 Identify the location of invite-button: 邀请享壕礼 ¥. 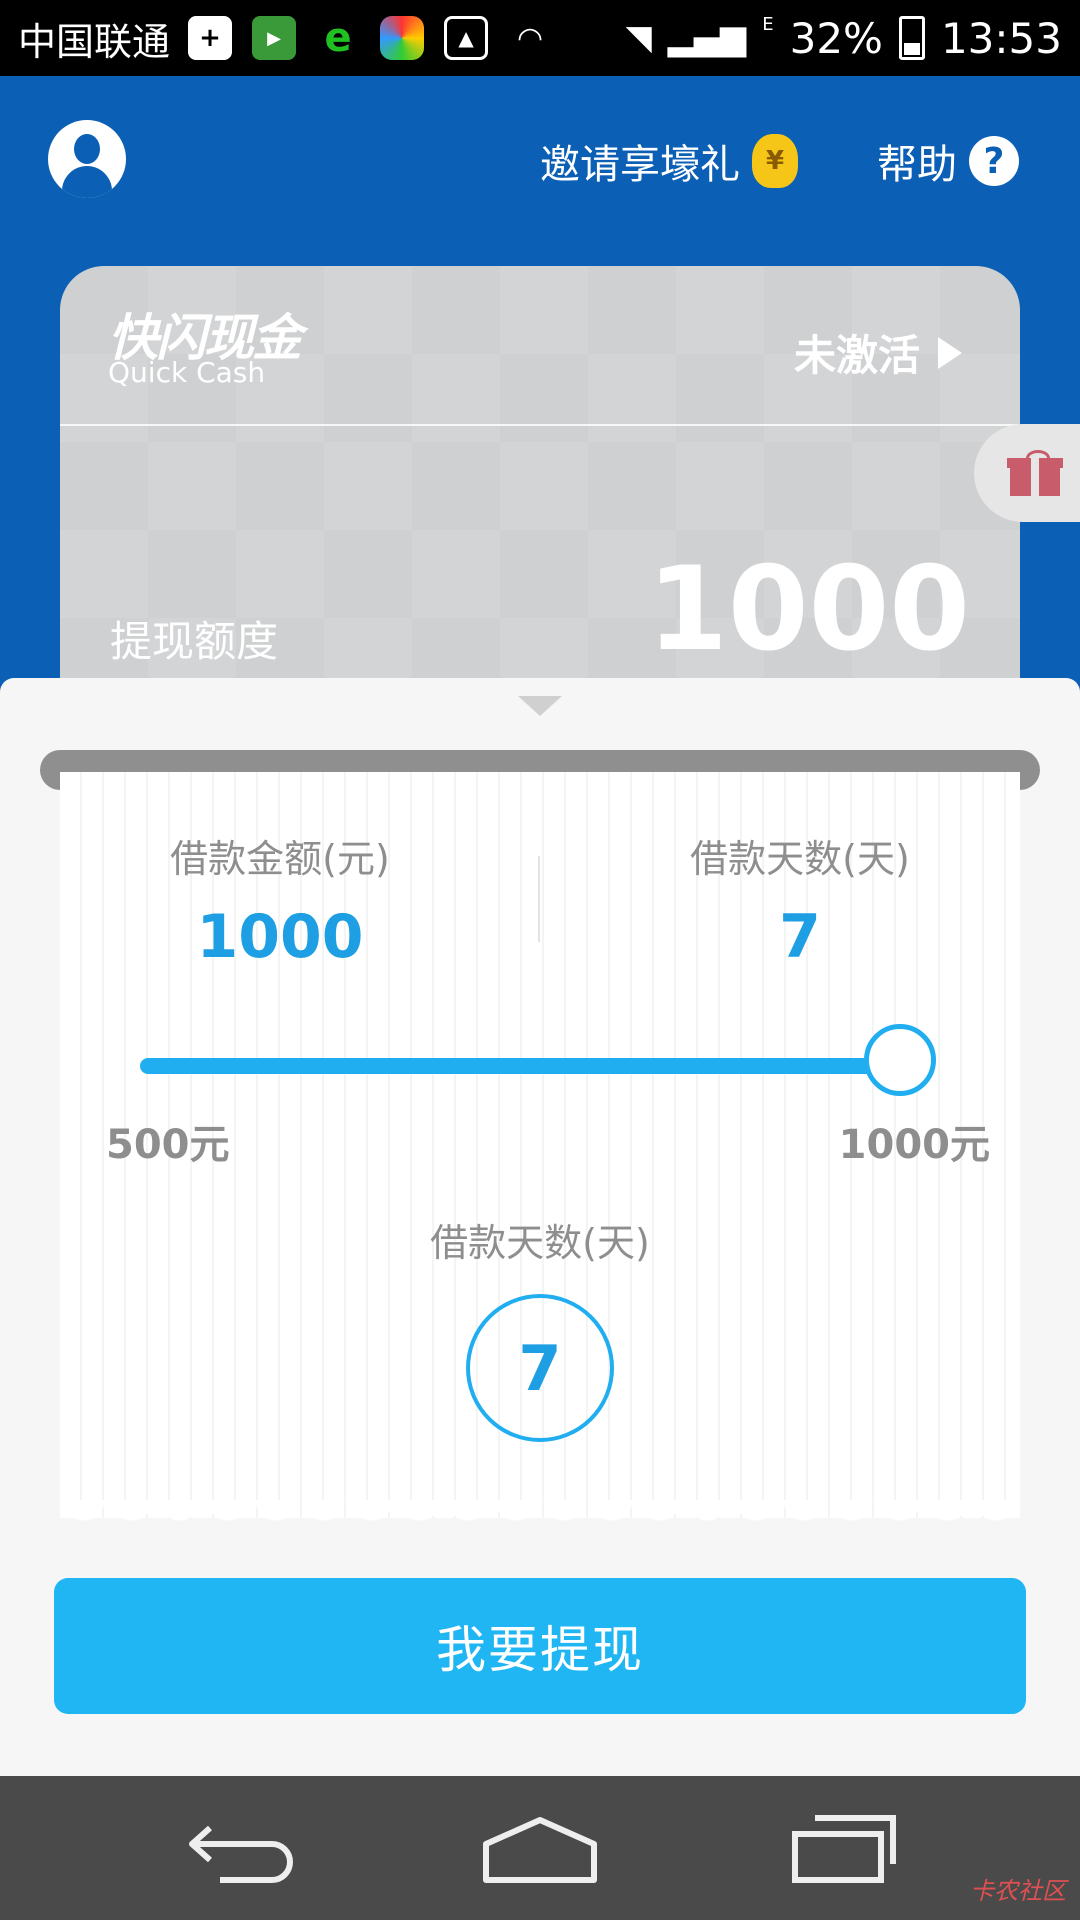
(669, 161).